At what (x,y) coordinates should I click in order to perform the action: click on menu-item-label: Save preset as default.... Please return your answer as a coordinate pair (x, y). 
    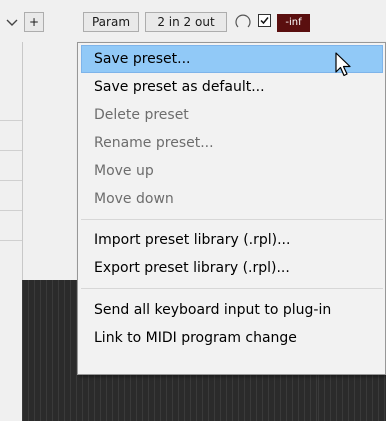
    Looking at the image, I should click on (179, 87).